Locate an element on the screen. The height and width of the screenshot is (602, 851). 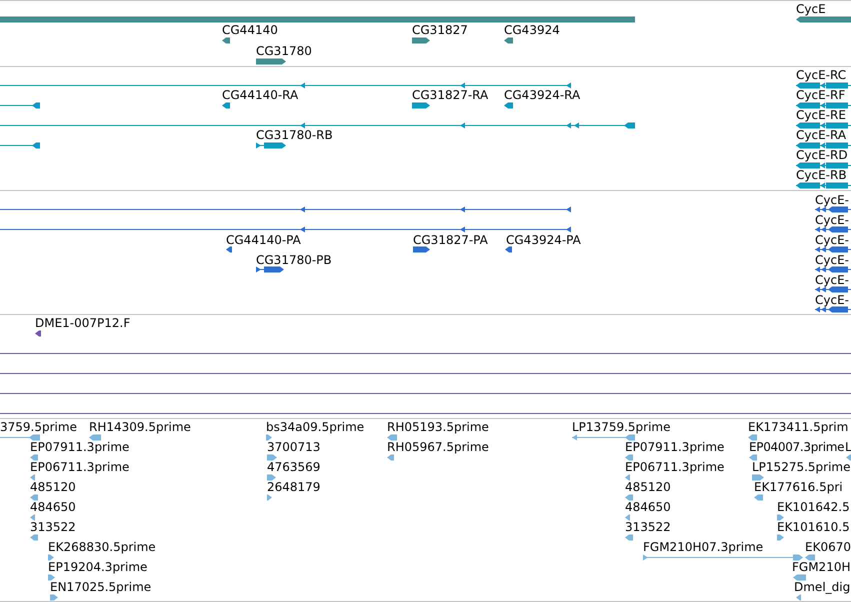
feature-label: DME1-007P12.F is located at coordinates (82, 323).